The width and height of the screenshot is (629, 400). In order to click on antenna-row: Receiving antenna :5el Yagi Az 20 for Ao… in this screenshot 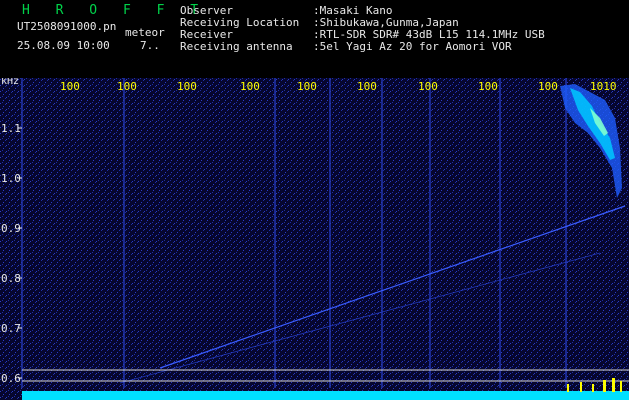, I will do `click(362, 47)`.